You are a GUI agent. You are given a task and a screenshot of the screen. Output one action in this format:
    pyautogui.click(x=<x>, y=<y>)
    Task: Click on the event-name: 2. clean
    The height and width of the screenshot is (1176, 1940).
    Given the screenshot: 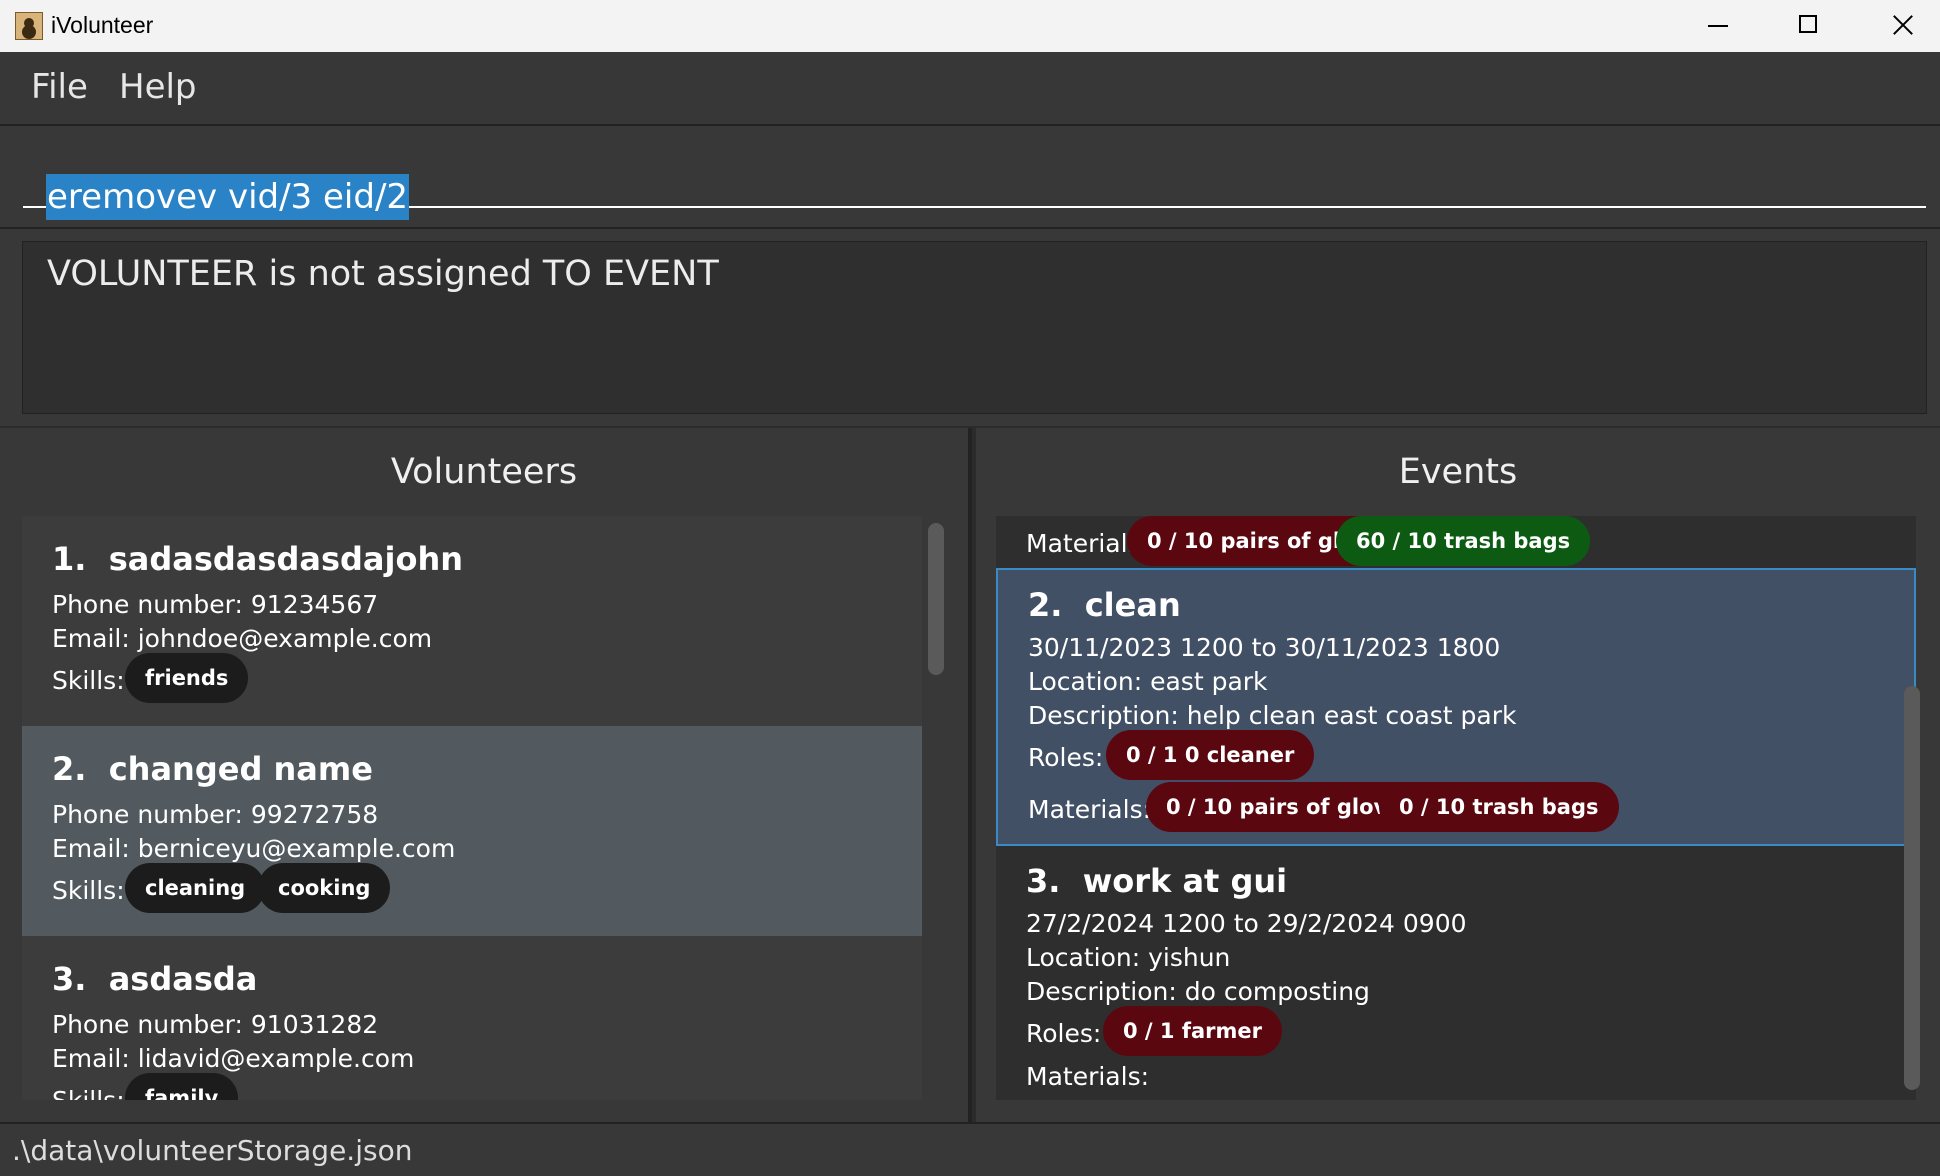 What is the action you would take?
    pyautogui.click(x=1104, y=605)
    